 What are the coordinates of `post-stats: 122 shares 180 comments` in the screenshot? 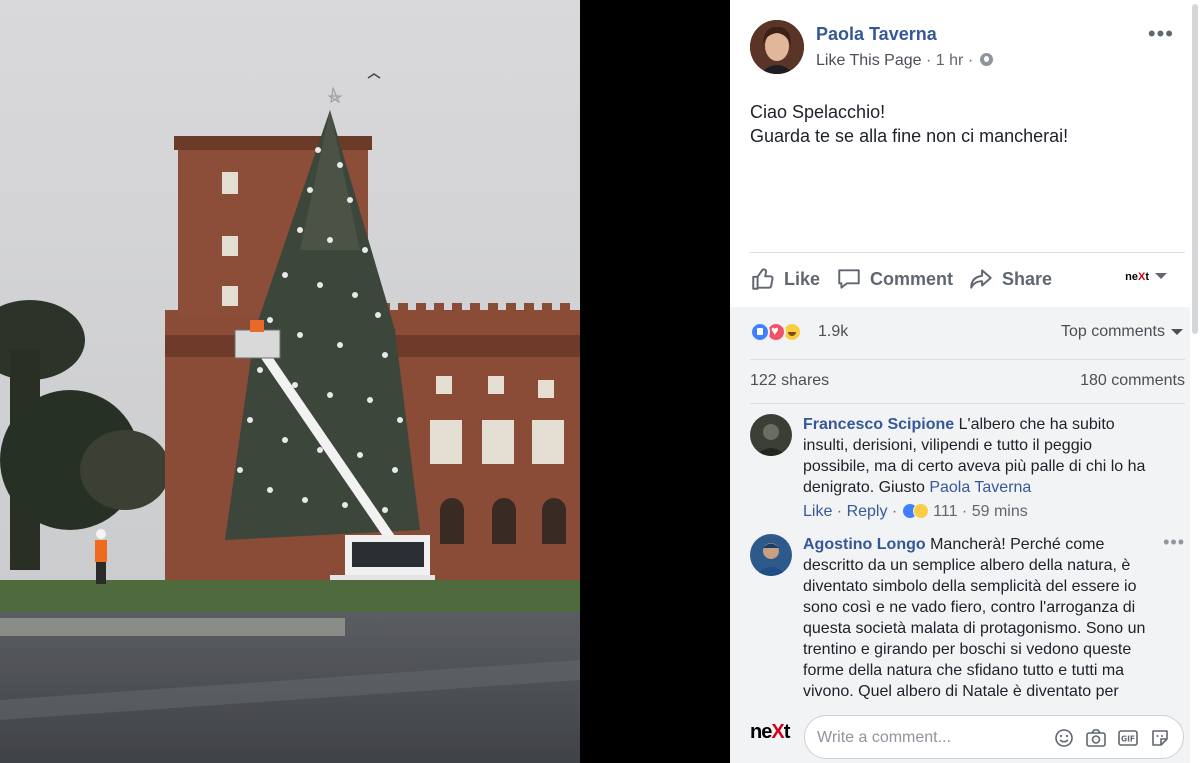 It's located at (967, 383).